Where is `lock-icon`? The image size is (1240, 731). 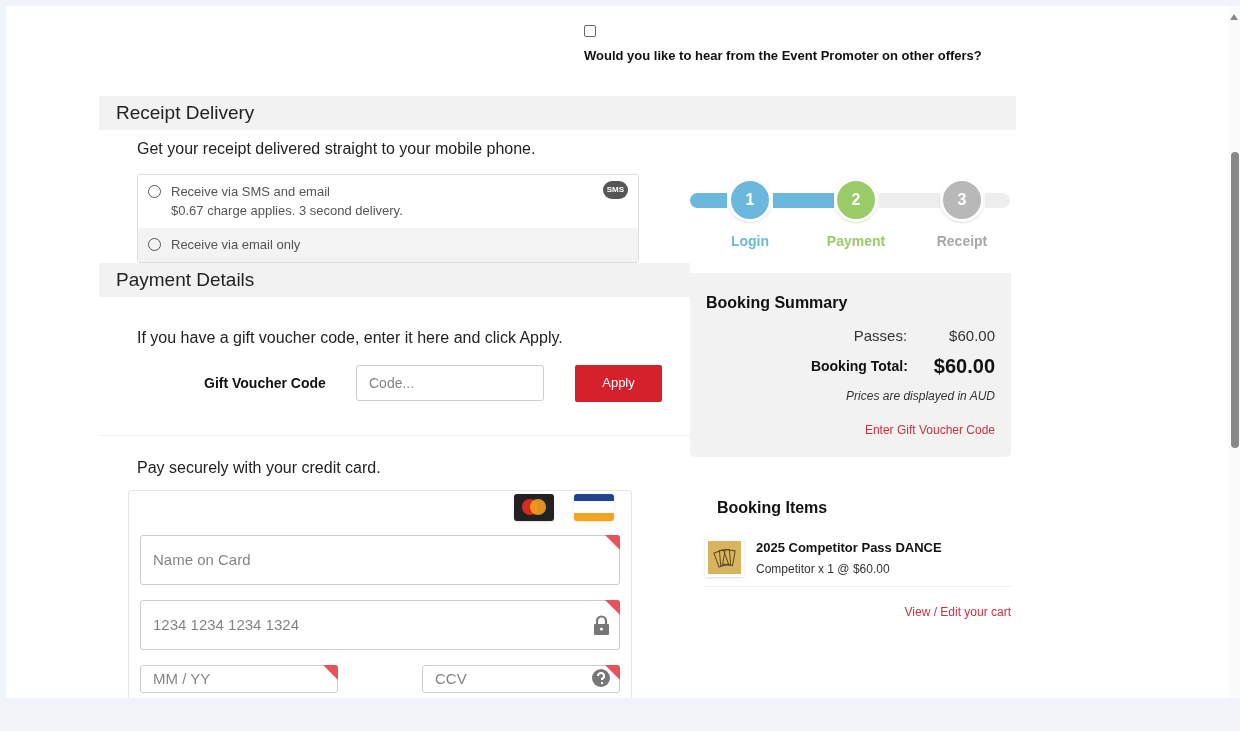
lock-icon is located at coordinates (601, 624).